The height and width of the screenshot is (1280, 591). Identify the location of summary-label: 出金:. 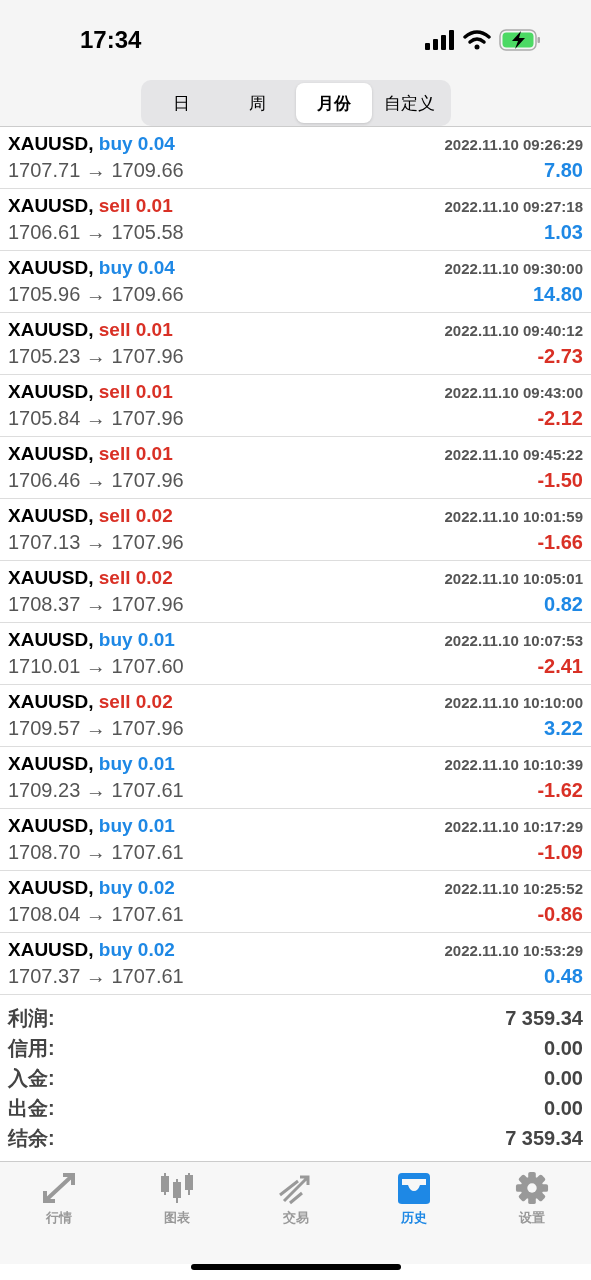
(31, 1108).